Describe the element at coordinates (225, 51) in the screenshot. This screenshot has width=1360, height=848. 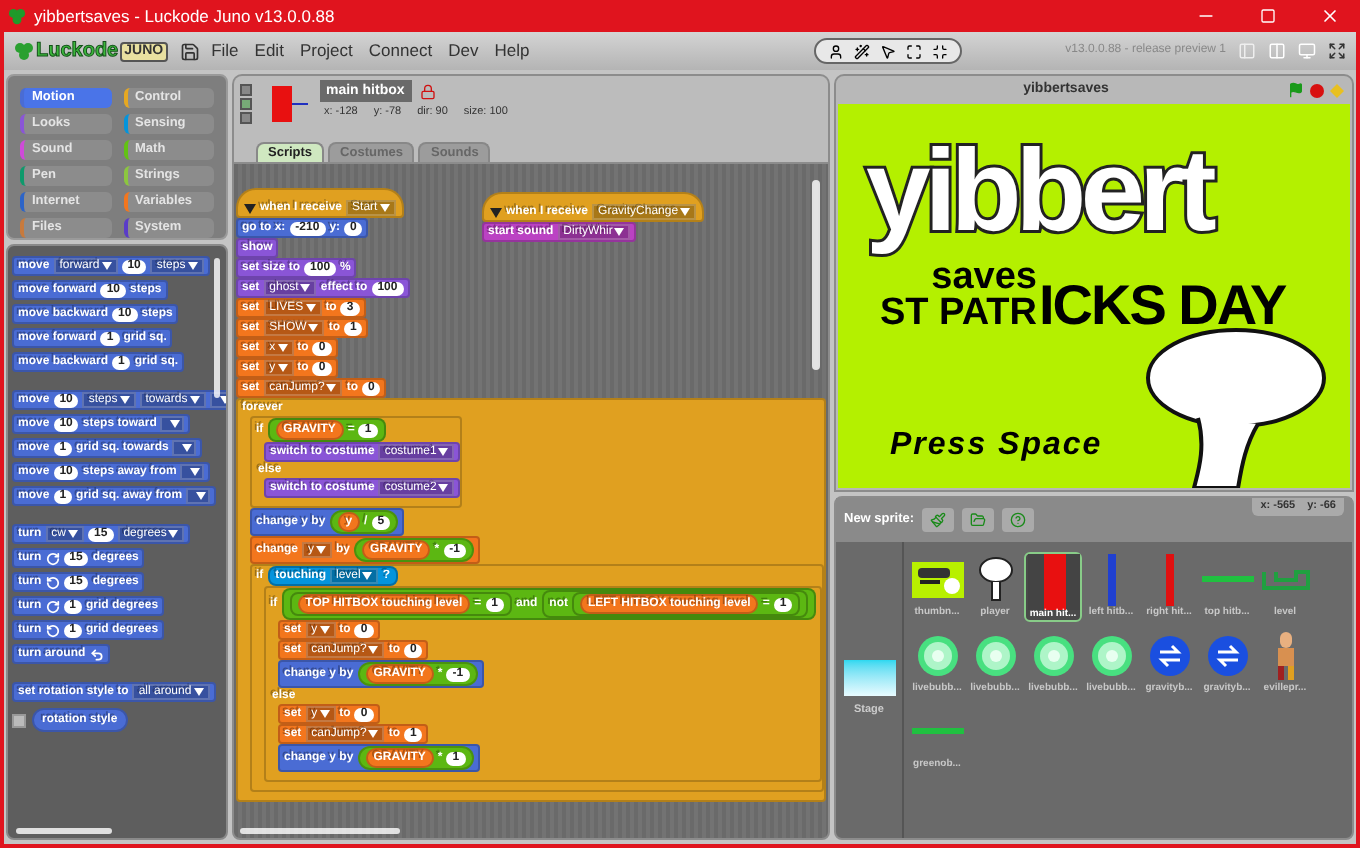
I see `menu-item: File` at that location.